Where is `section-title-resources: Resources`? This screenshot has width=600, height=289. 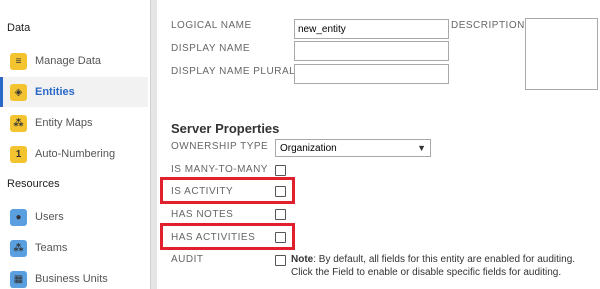
section-title-resources: Resources is located at coordinates (33, 184).